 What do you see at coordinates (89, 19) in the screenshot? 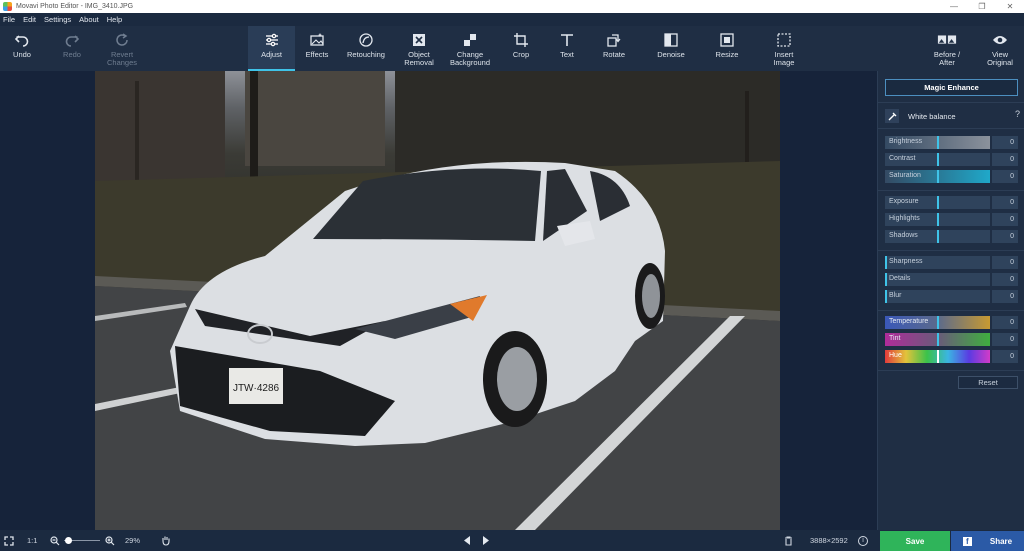
I see `menu-about: About` at bounding box center [89, 19].